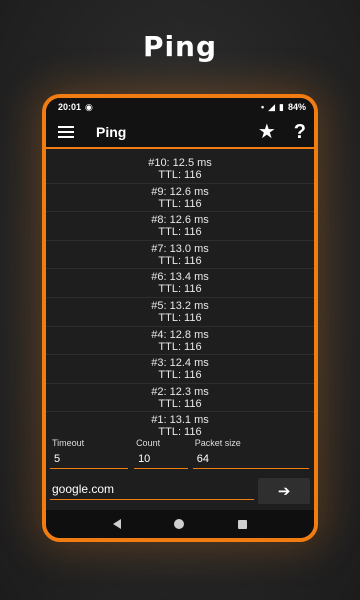 This screenshot has height=600, width=360. I want to click on result-row: #6: 13.4 ms TTL: 116, so click(180, 283).